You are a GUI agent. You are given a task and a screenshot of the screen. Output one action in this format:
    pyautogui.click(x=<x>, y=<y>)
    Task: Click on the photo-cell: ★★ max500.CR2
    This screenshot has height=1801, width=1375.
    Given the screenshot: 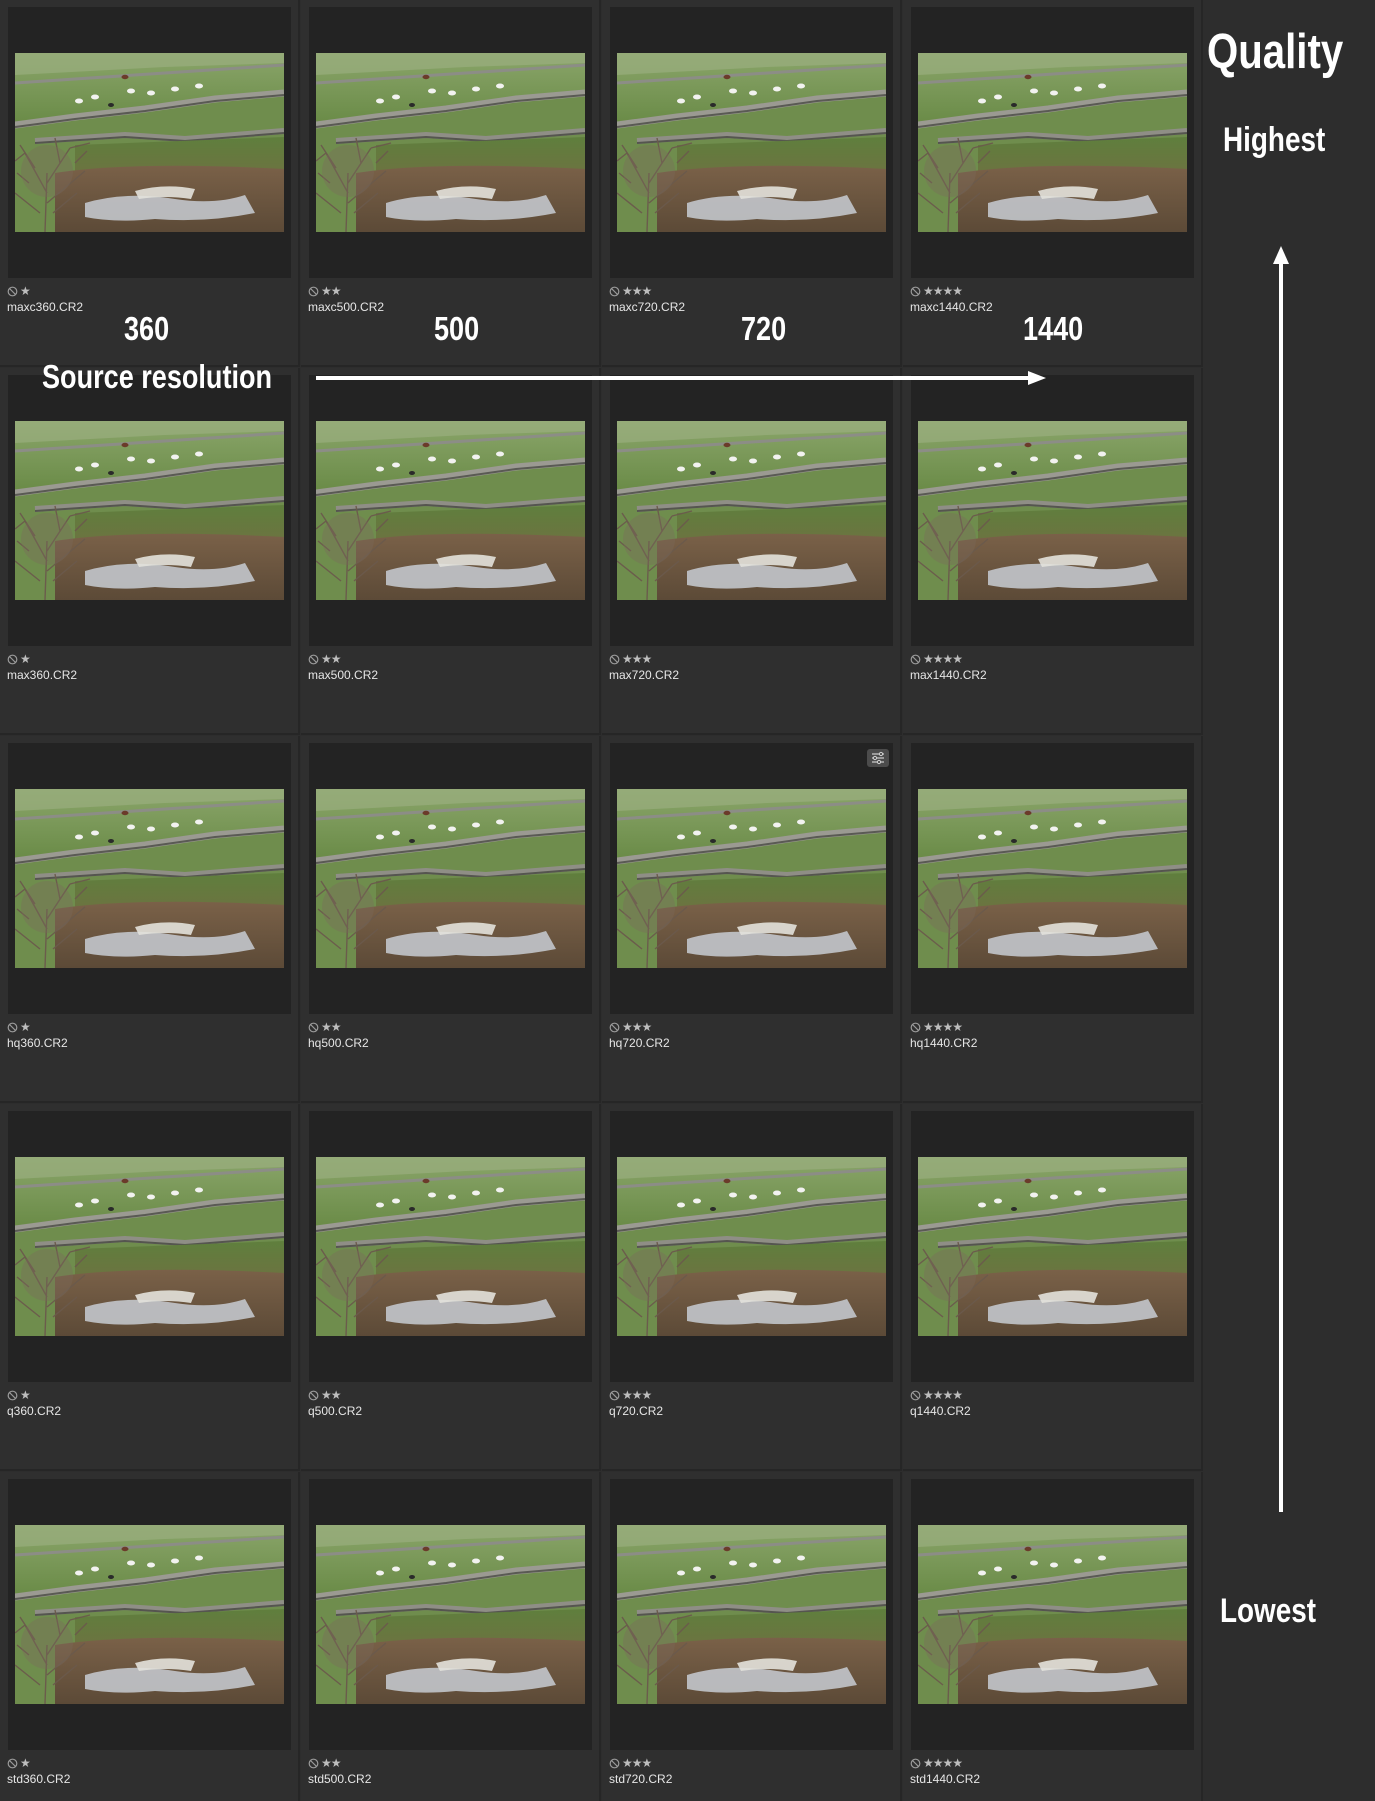 What is the action you would take?
    pyautogui.click(x=451, y=551)
    